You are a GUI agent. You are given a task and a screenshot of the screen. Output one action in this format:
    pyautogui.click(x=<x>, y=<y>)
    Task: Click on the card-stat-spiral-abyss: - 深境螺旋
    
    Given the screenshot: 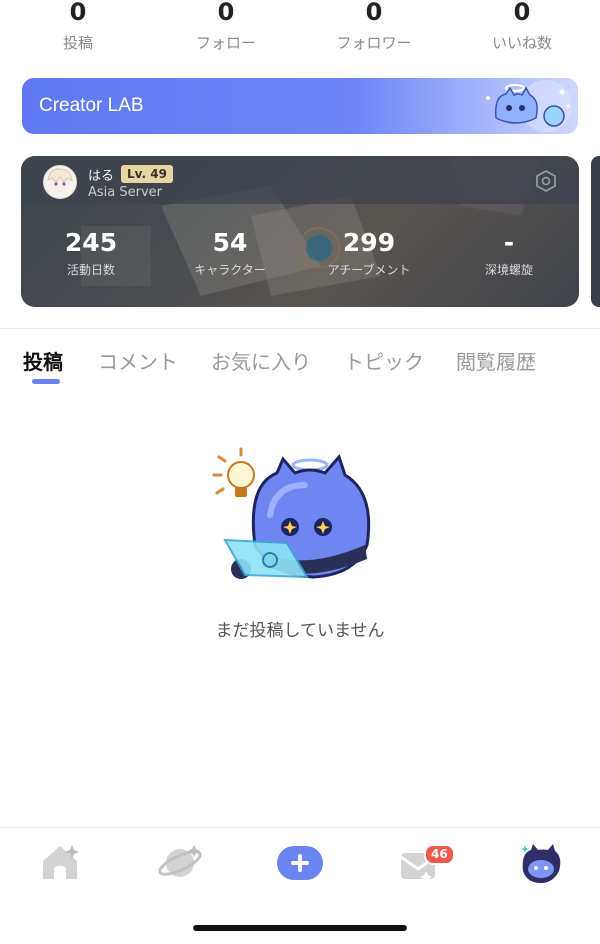 What is the action you would take?
    pyautogui.click(x=509, y=253)
    